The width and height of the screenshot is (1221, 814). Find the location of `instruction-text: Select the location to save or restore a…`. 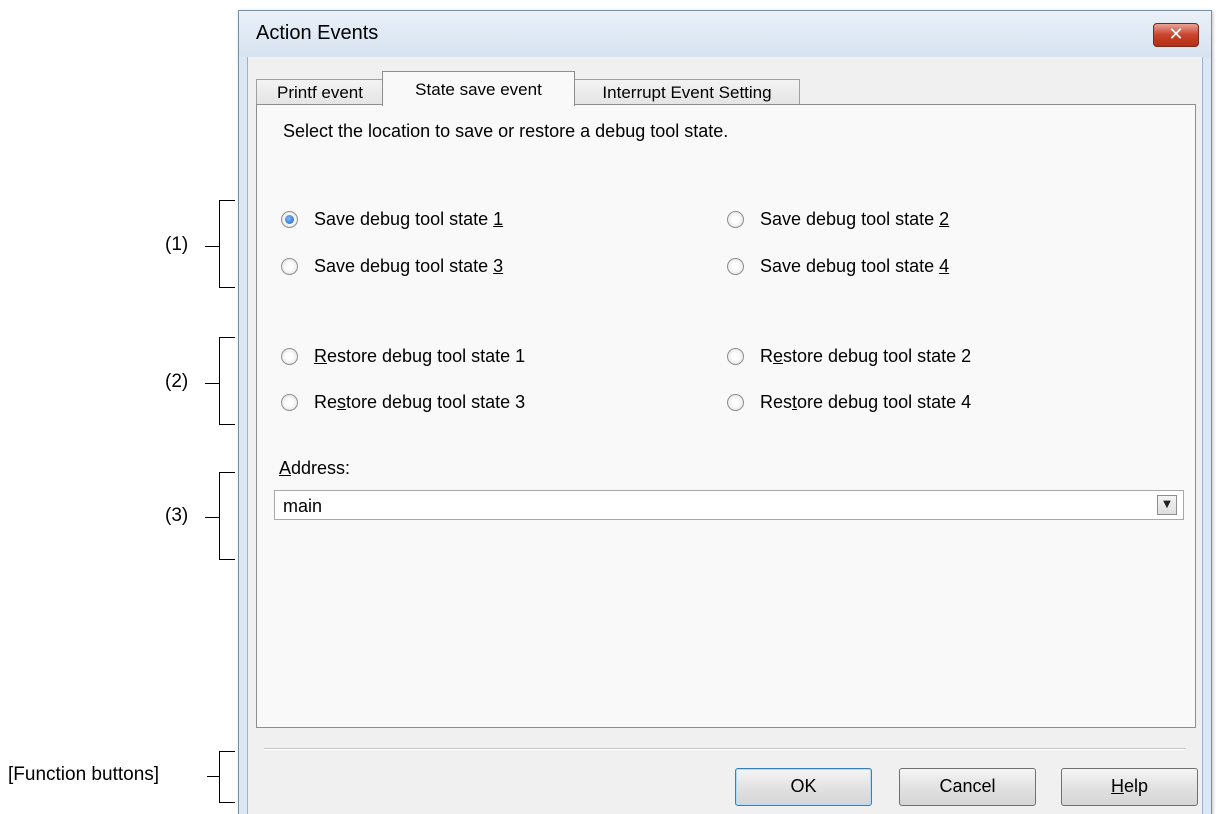

instruction-text: Select the location to save or restore a… is located at coordinates (506, 131).